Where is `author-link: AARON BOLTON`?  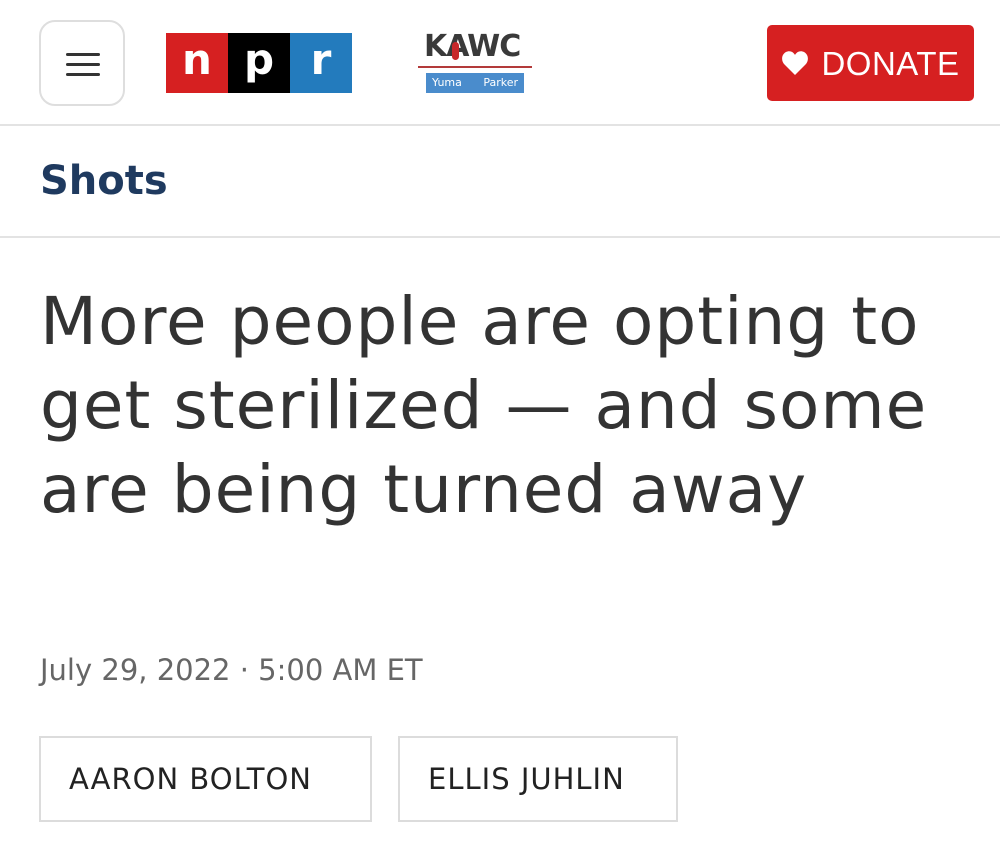 author-link: AARON BOLTON is located at coordinates (205, 779).